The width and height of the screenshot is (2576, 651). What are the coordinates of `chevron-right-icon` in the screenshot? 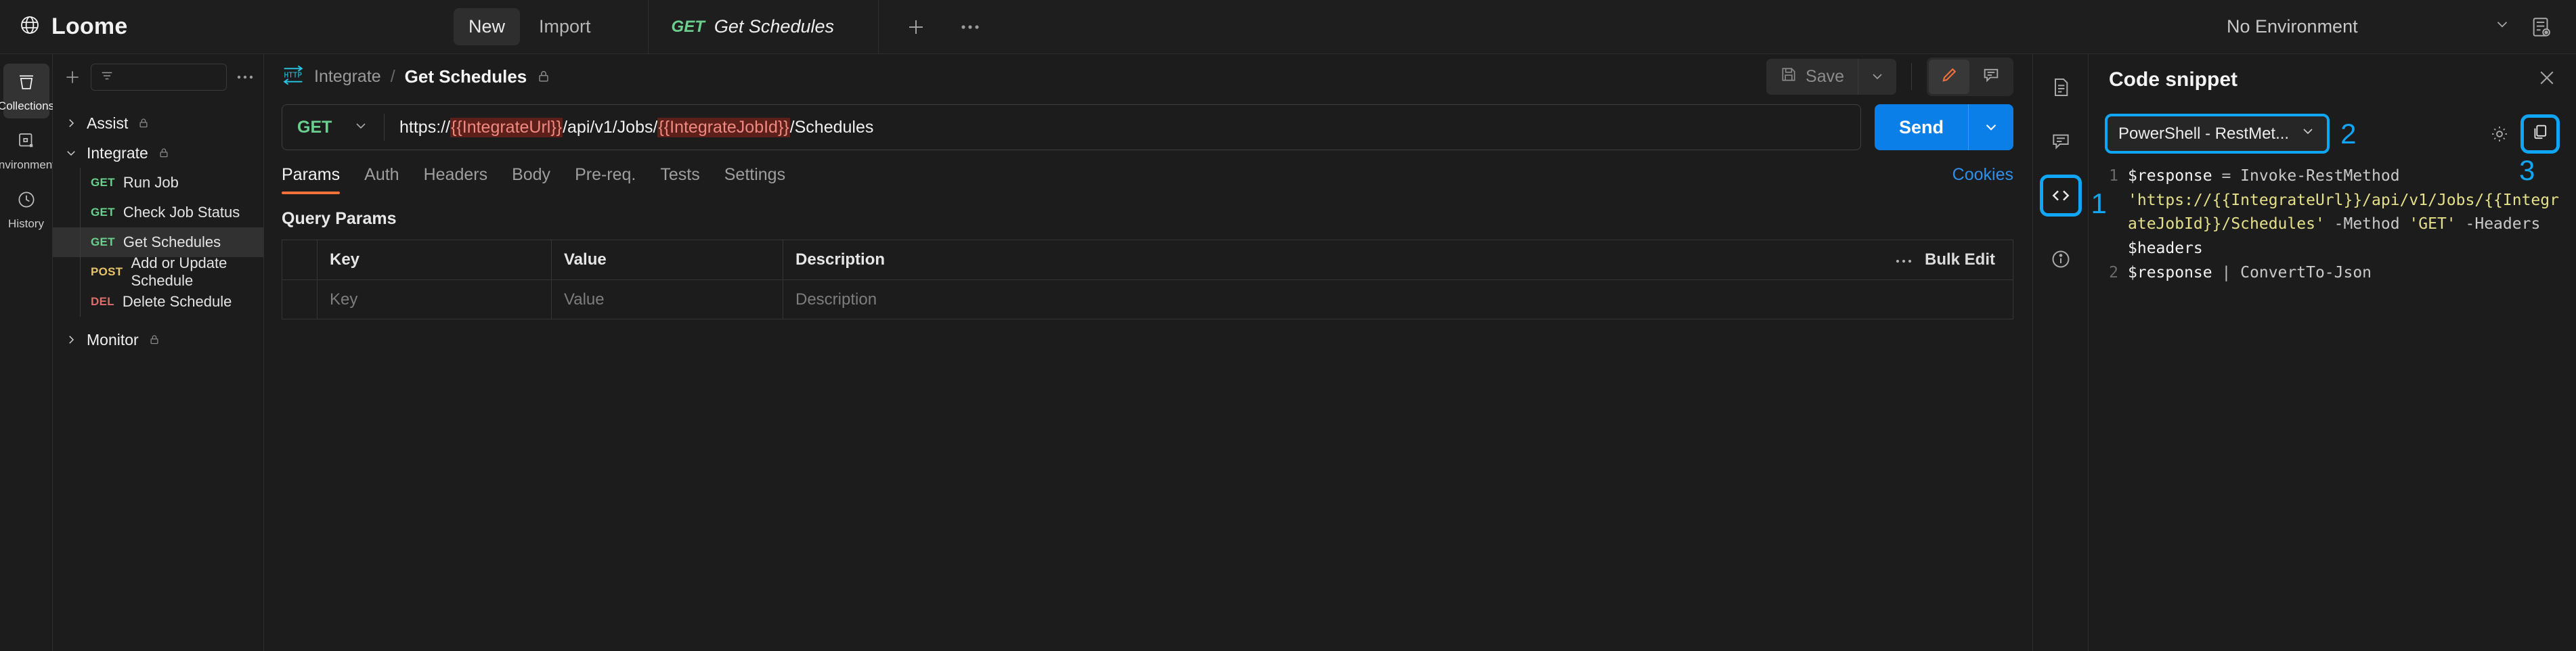 It's located at (71, 340).